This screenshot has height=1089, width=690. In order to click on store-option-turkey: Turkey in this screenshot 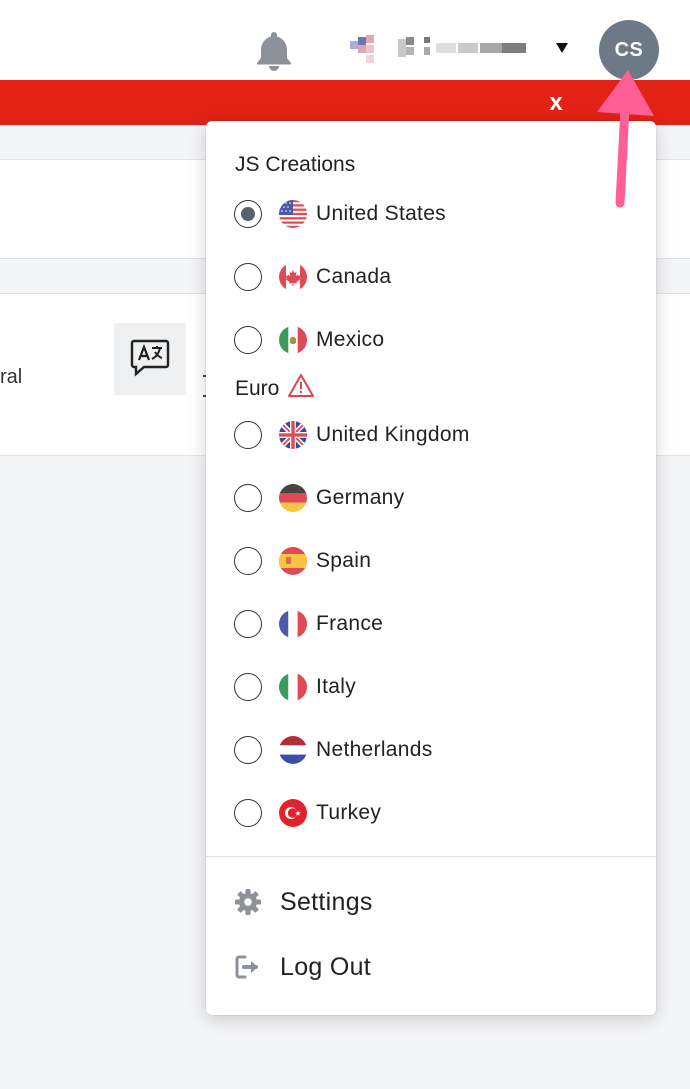, I will do `click(307, 813)`.